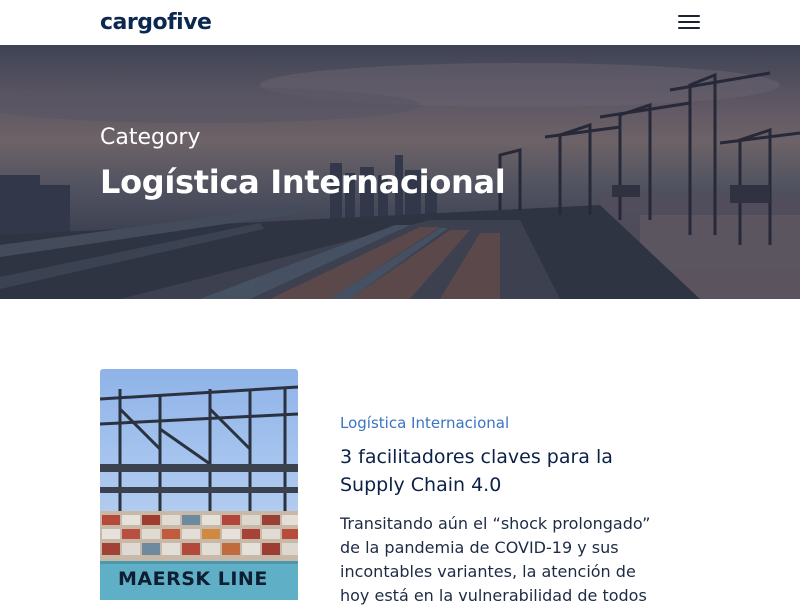 Image resolution: width=800 pixels, height=608 pixels. What do you see at coordinates (424, 423) in the screenshot?
I see `post-category-link: Logística Internacional` at bounding box center [424, 423].